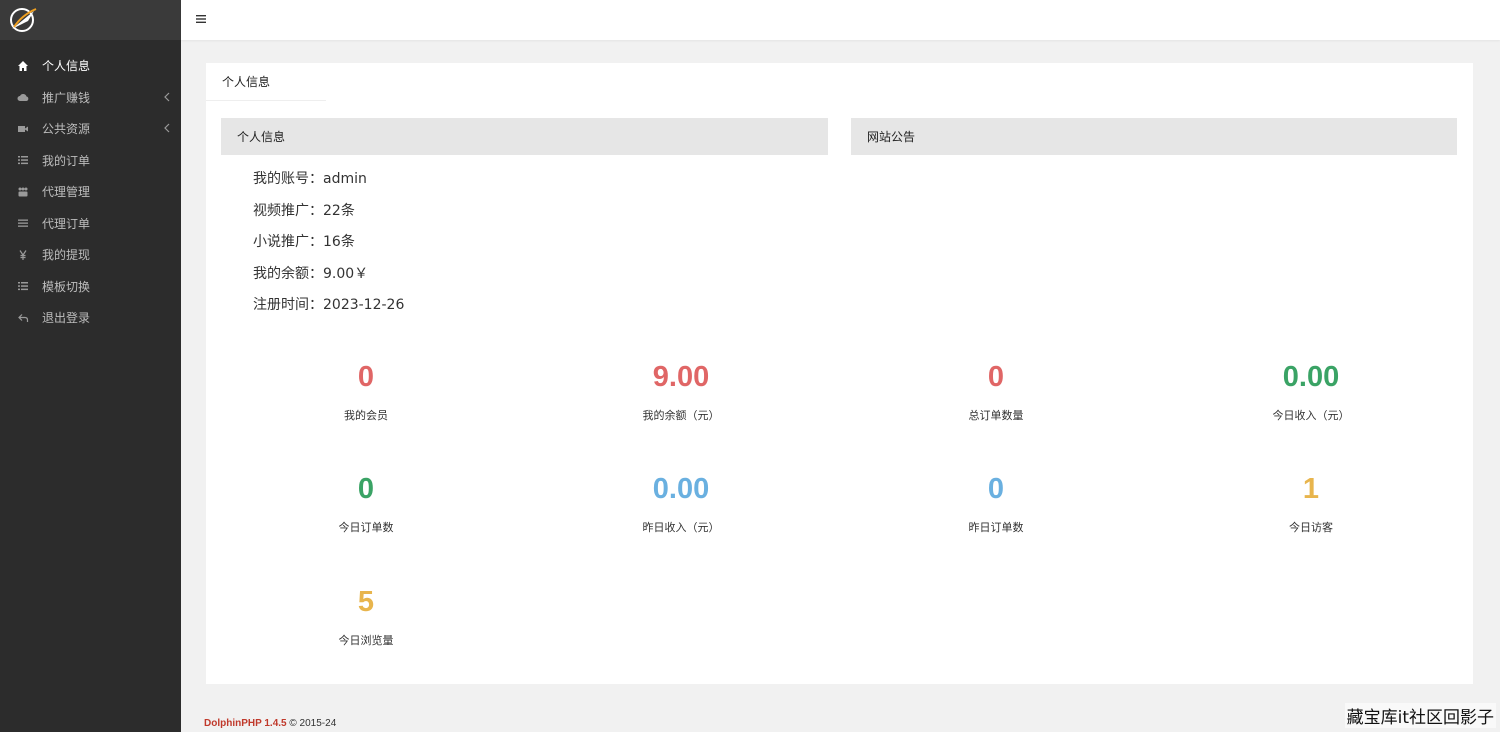 The height and width of the screenshot is (732, 1500). I want to click on video-icon, so click(23, 129).